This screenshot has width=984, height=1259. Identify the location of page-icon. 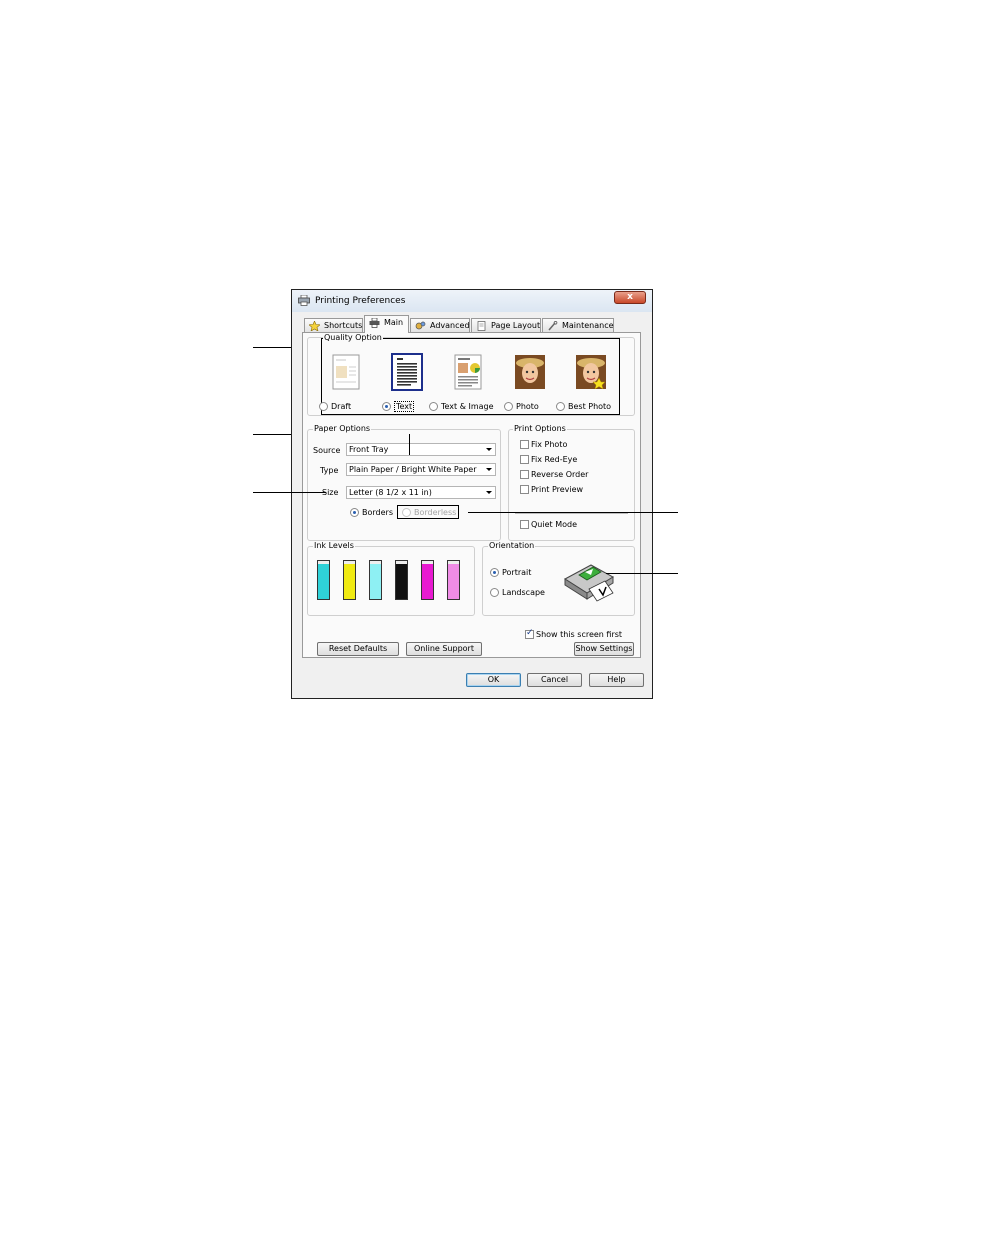
(481, 326).